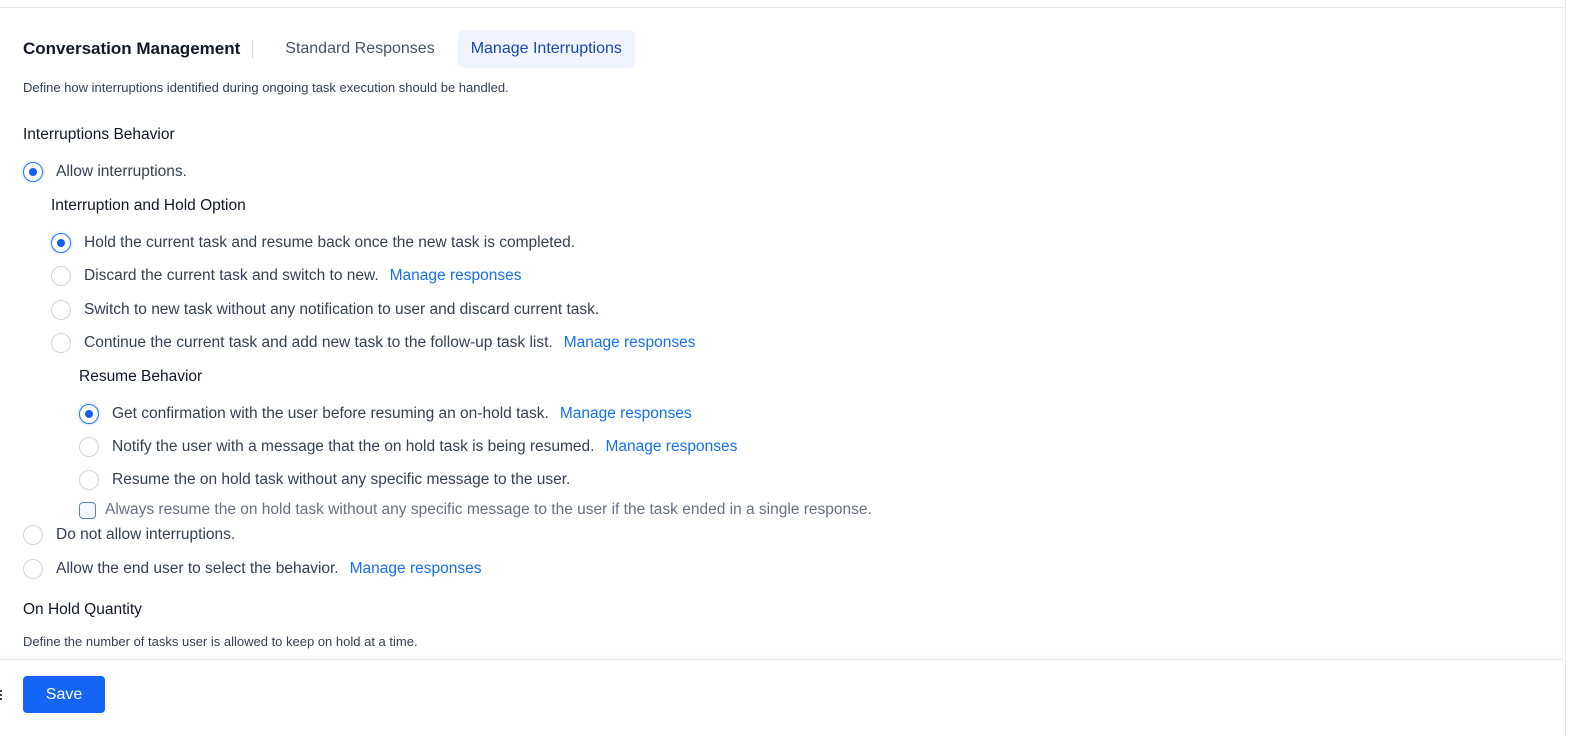  What do you see at coordinates (141, 376) in the screenshot?
I see `resume-behavior-heading: Resume Behavior` at bounding box center [141, 376].